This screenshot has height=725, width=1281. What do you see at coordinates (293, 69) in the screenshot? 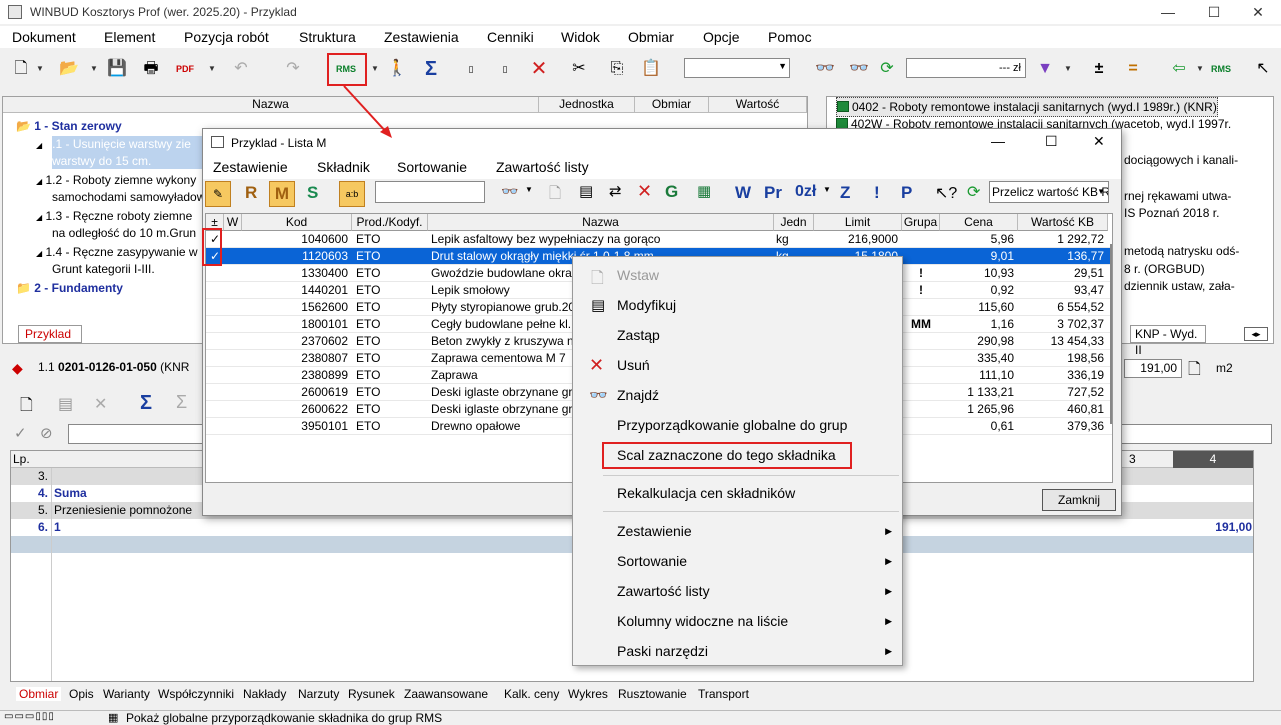
I see `redo-icon: ↷` at bounding box center [293, 69].